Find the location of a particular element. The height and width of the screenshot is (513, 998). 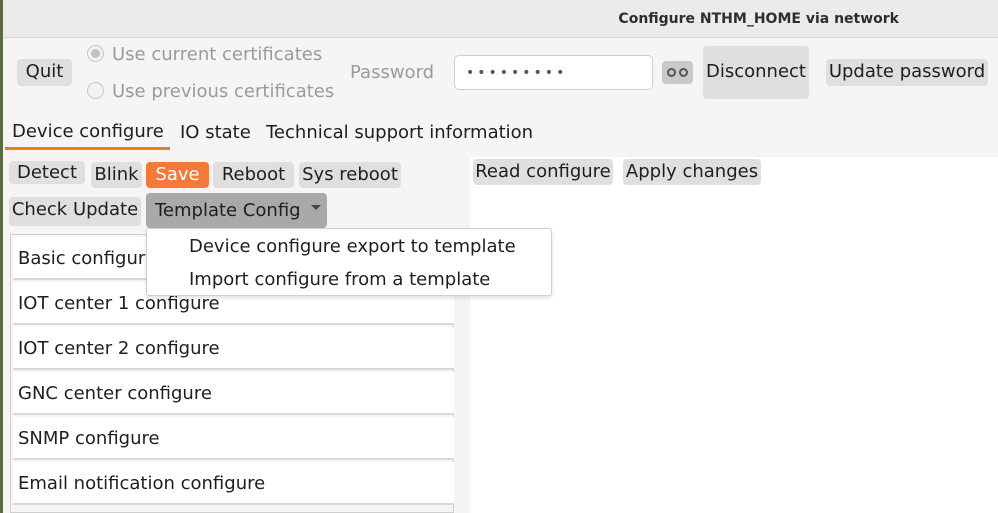

detect-button: Detect is located at coordinates (47, 172).